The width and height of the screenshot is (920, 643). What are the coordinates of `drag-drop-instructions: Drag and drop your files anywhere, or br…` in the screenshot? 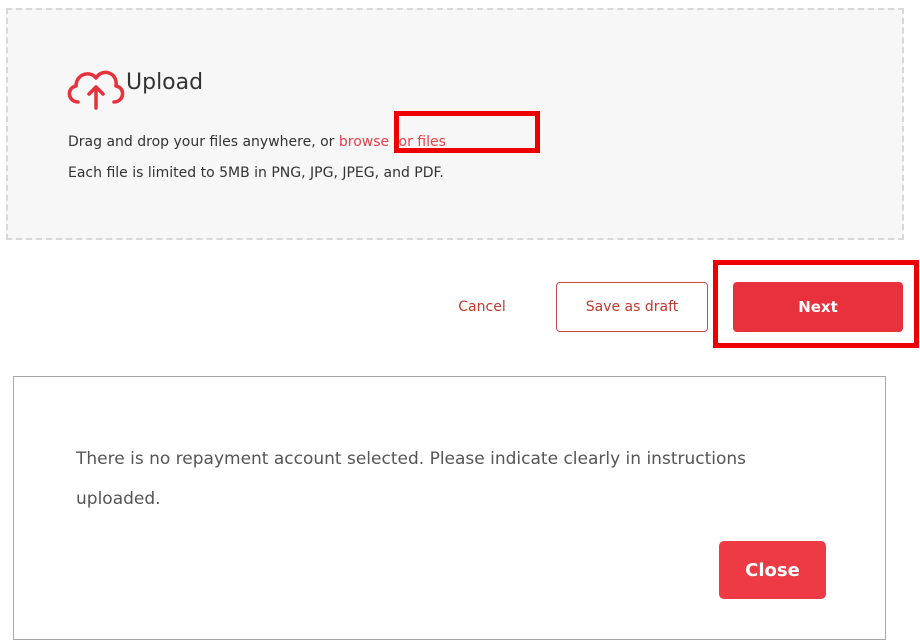 It's located at (257, 142).